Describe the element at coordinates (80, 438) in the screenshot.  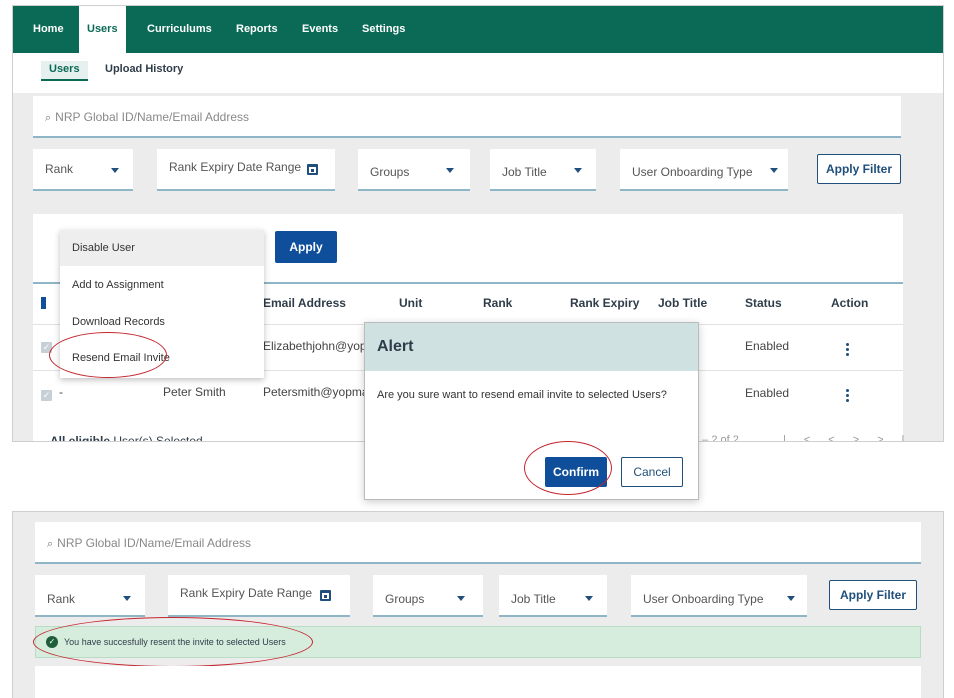
I see `selection-summary-bold: All eligible` at that location.